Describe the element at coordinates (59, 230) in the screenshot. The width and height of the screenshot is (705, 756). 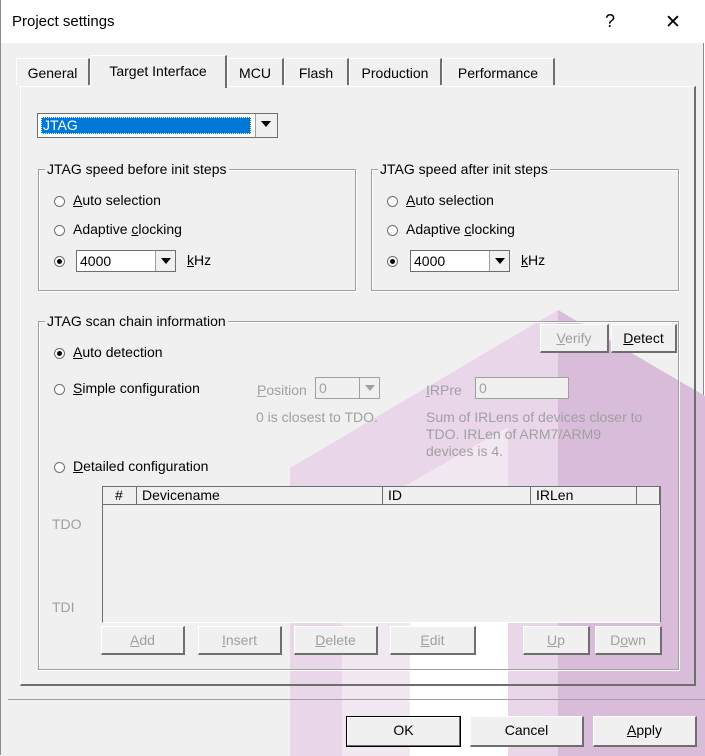
I see `speed-before-adaptive-radio` at that location.